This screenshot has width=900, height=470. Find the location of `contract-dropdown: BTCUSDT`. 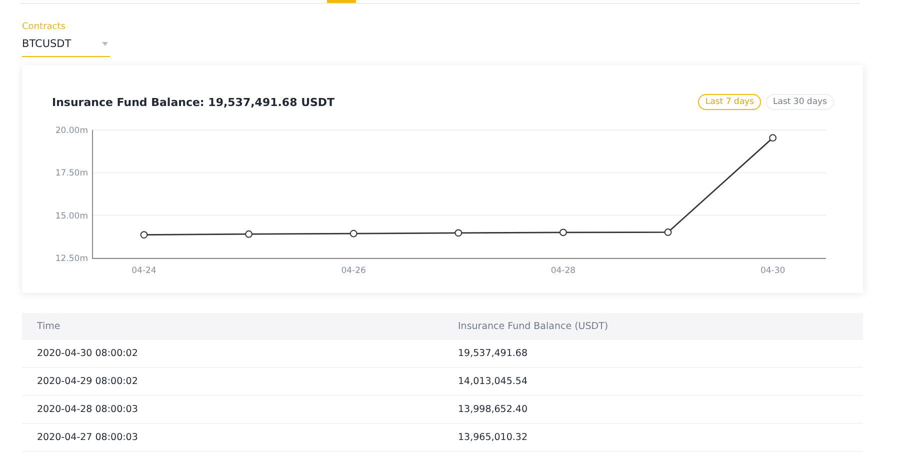

contract-dropdown: BTCUSDT is located at coordinates (66, 44).